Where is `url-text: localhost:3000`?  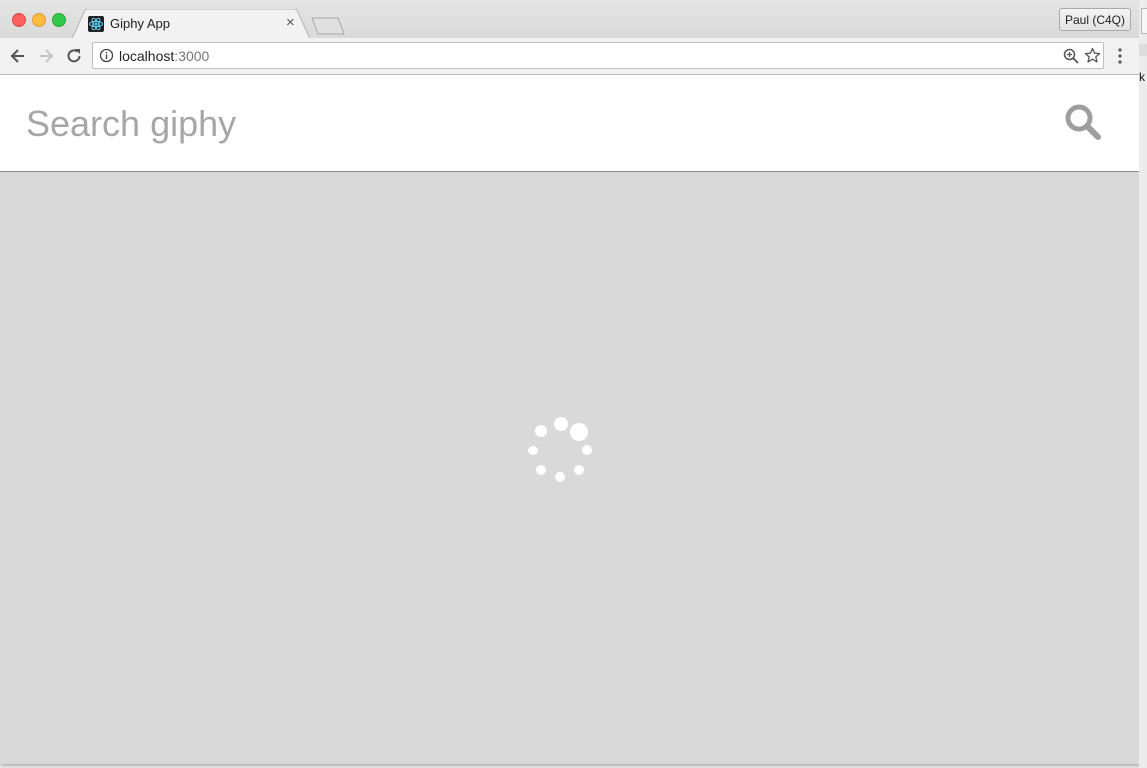 url-text: localhost:3000 is located at coordinates (164, 56).